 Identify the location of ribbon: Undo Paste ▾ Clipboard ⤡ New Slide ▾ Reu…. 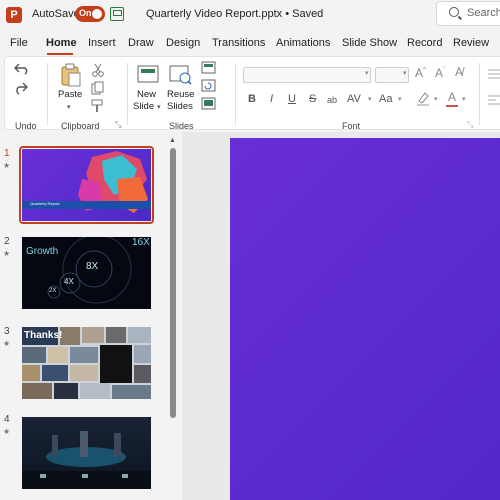
(252, 93).